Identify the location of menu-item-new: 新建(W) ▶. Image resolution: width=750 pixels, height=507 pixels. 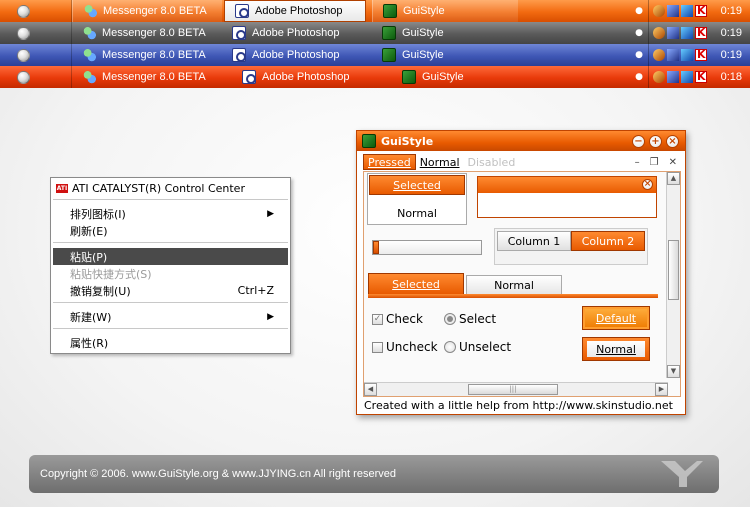
(170, 316).